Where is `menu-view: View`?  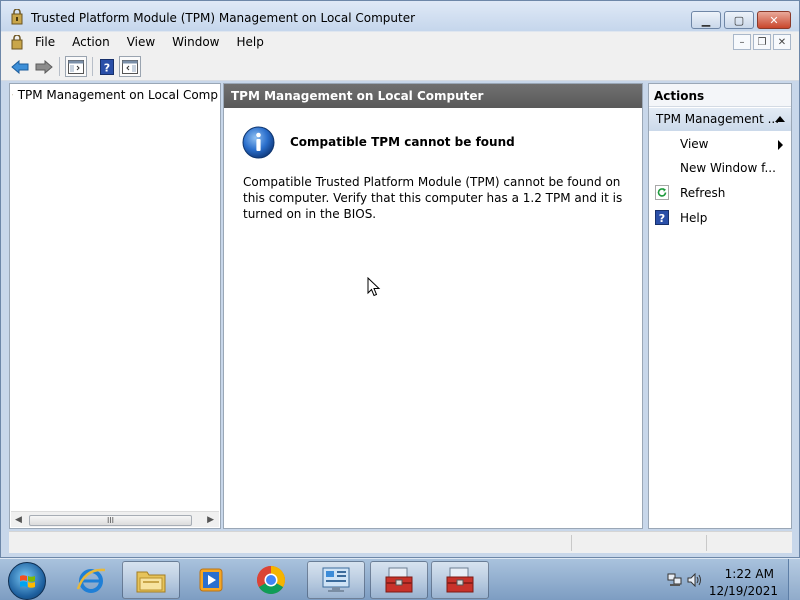 menu-view: View is located at coordinates (141, 42).